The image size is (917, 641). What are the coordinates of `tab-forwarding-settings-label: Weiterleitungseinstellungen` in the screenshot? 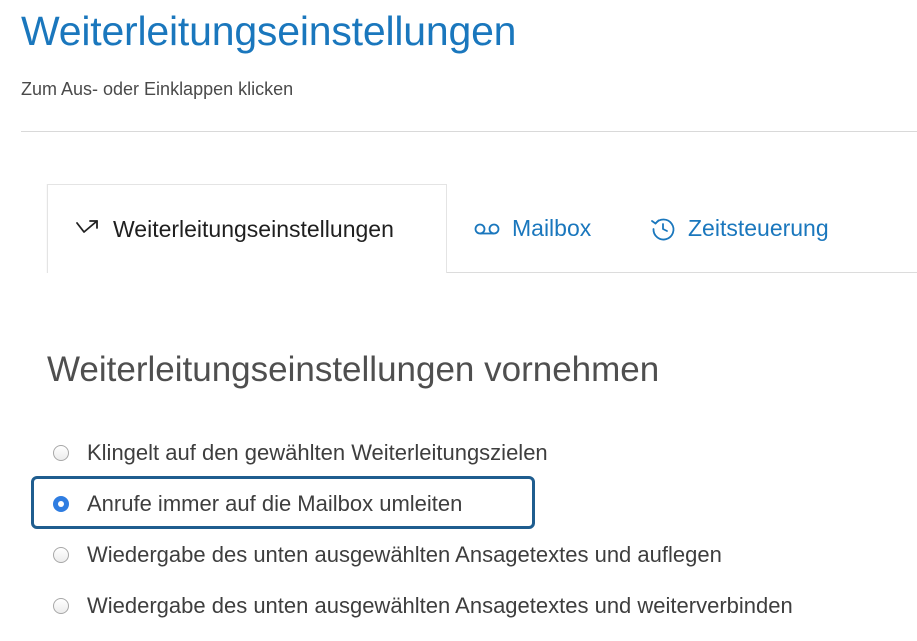 It's located at (253, 228).